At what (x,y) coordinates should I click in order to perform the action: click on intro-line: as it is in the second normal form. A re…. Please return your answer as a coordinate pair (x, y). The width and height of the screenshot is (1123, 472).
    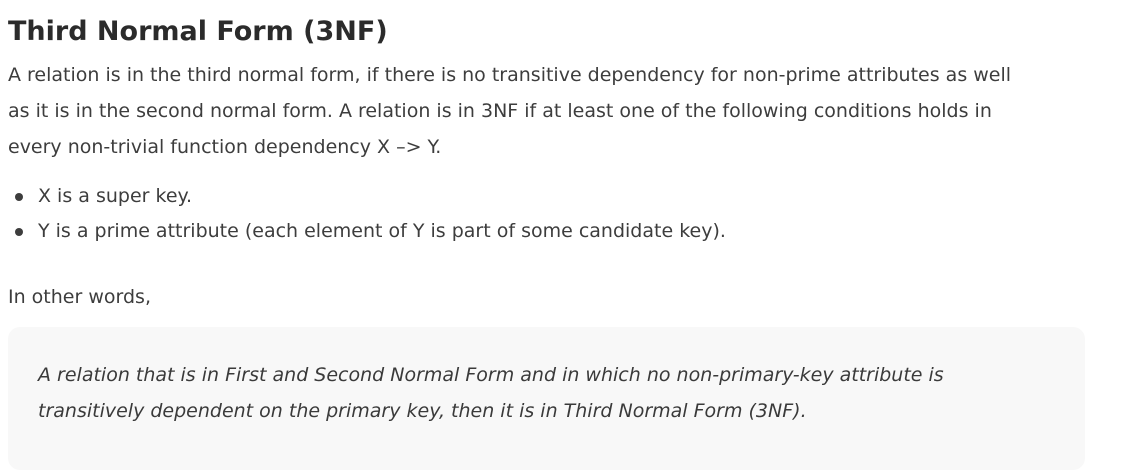
    Looking at the image, I should click on (500, 111).